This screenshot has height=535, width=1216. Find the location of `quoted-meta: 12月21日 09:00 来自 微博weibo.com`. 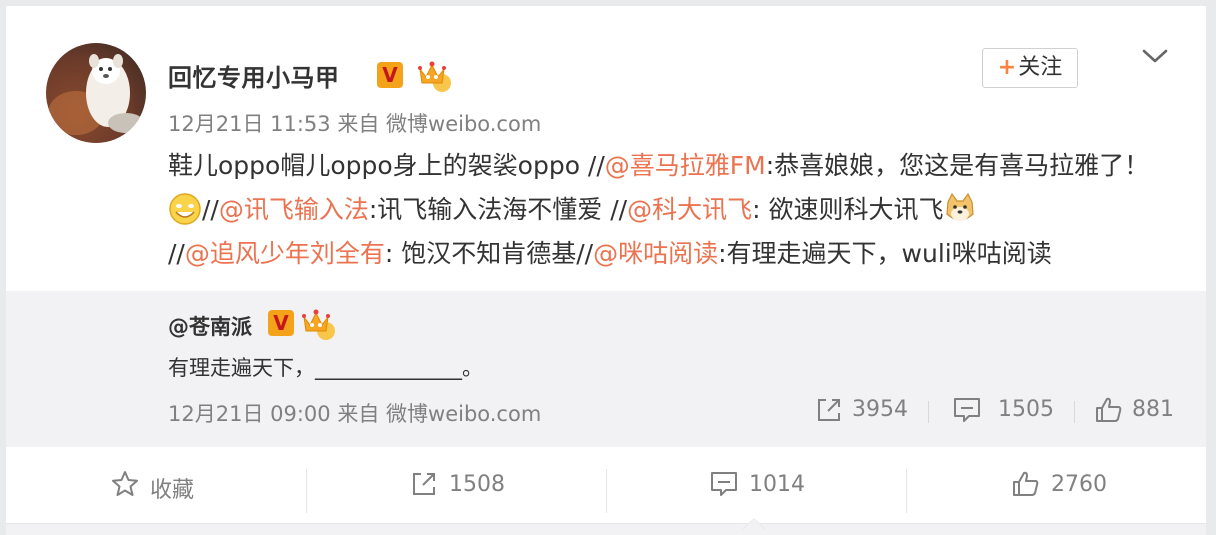

quoted-meta: 12月21日 09:00 来自 微博weibo.com is located at coordinates (354, 413).